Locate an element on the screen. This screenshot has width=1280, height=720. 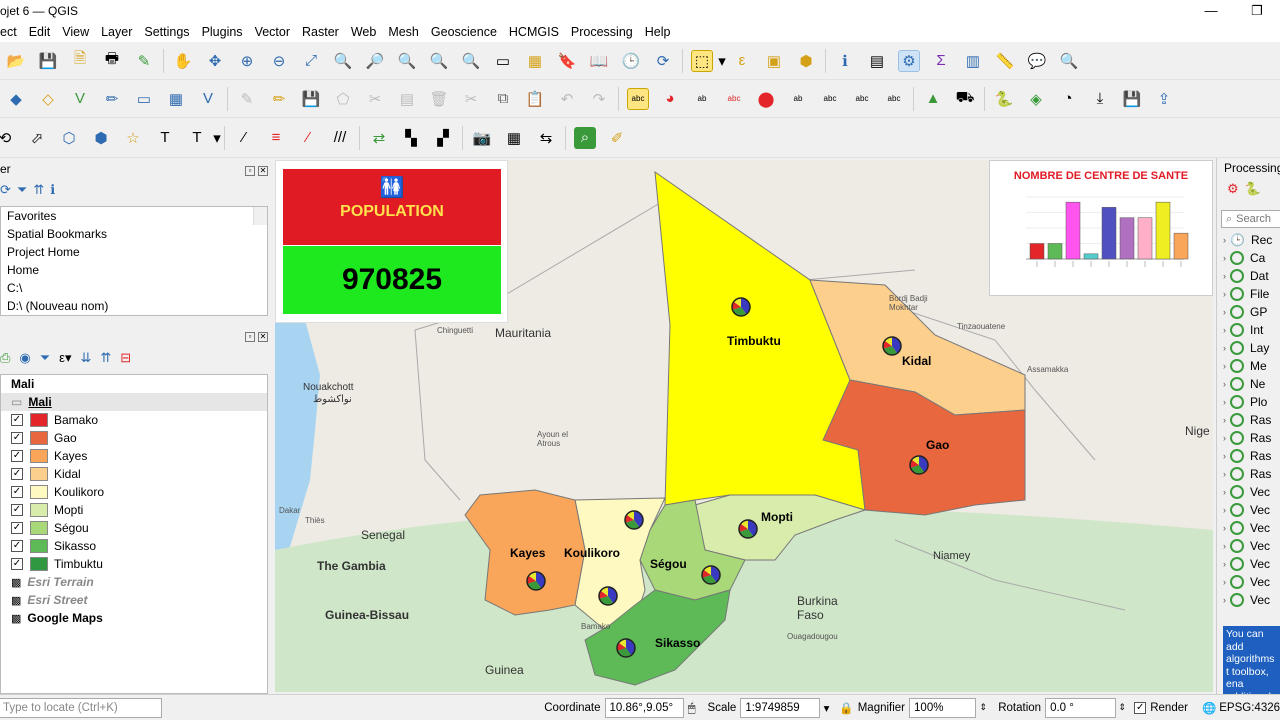
rotate-label-icon: abc is located at coordinates (862, 99).